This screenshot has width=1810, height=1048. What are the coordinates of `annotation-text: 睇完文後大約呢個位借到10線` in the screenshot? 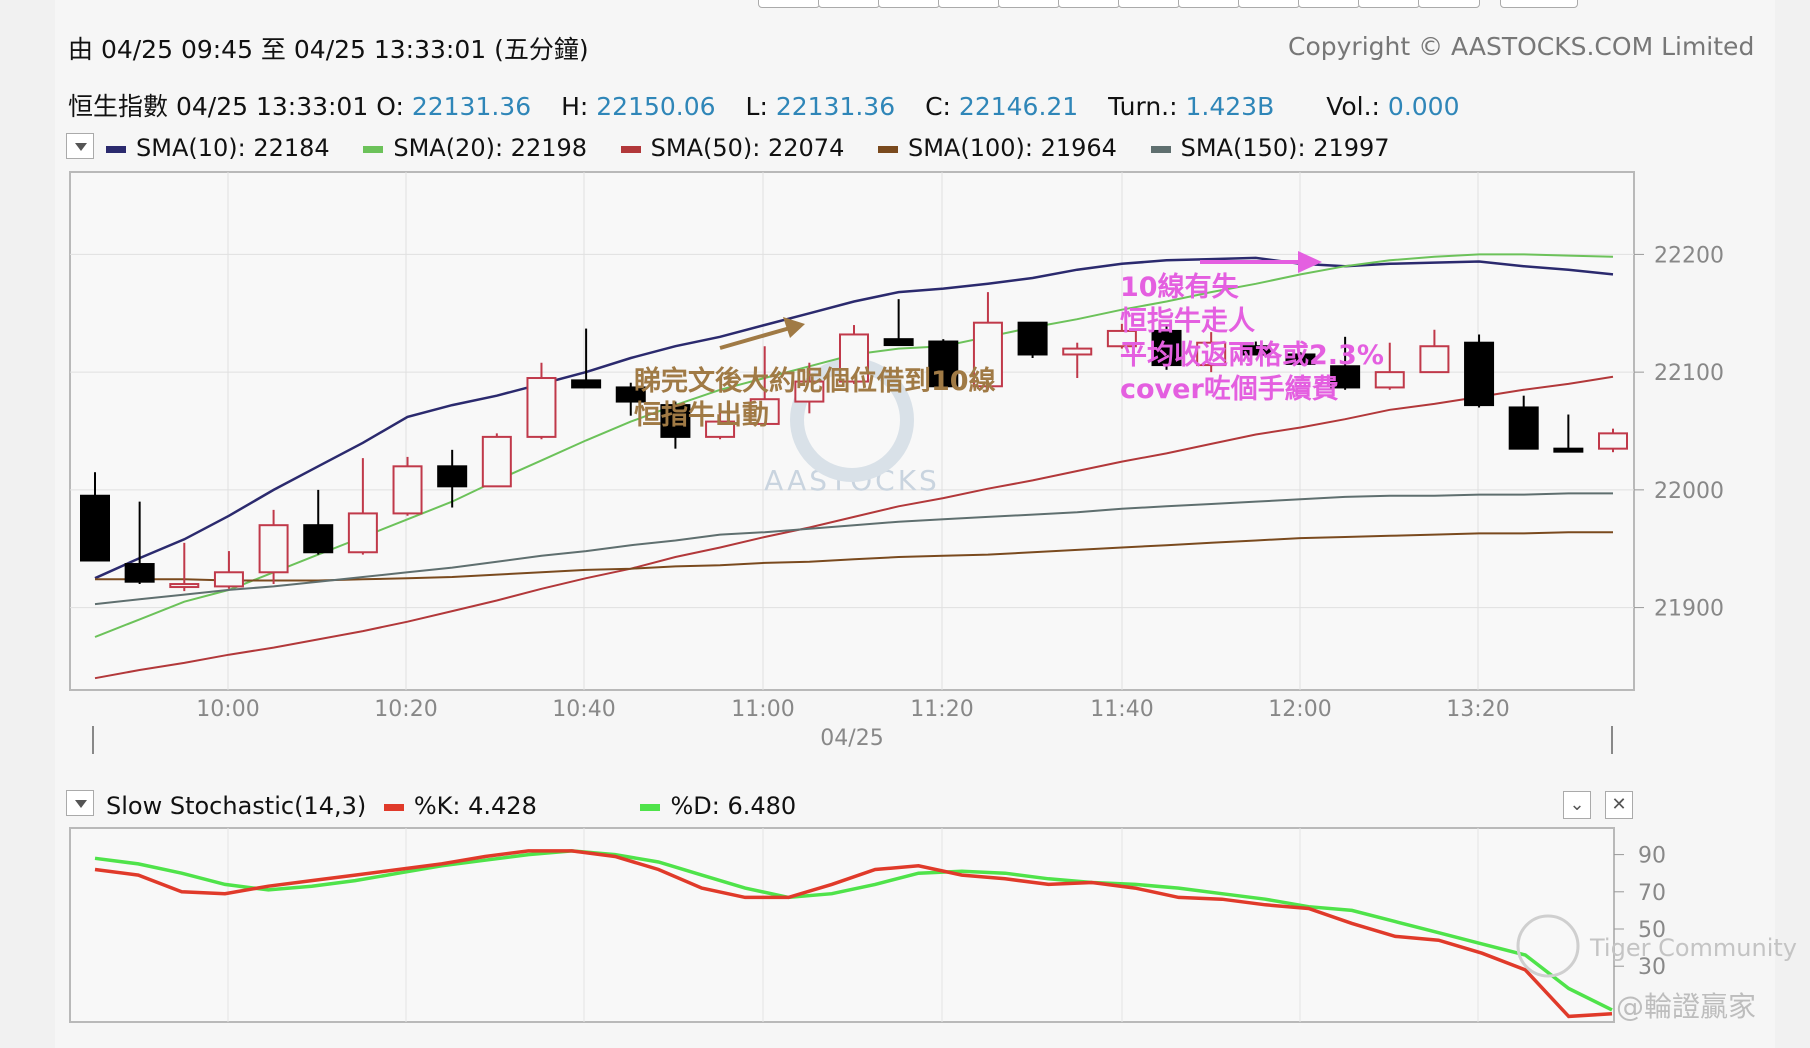 It's located at (815, 381).